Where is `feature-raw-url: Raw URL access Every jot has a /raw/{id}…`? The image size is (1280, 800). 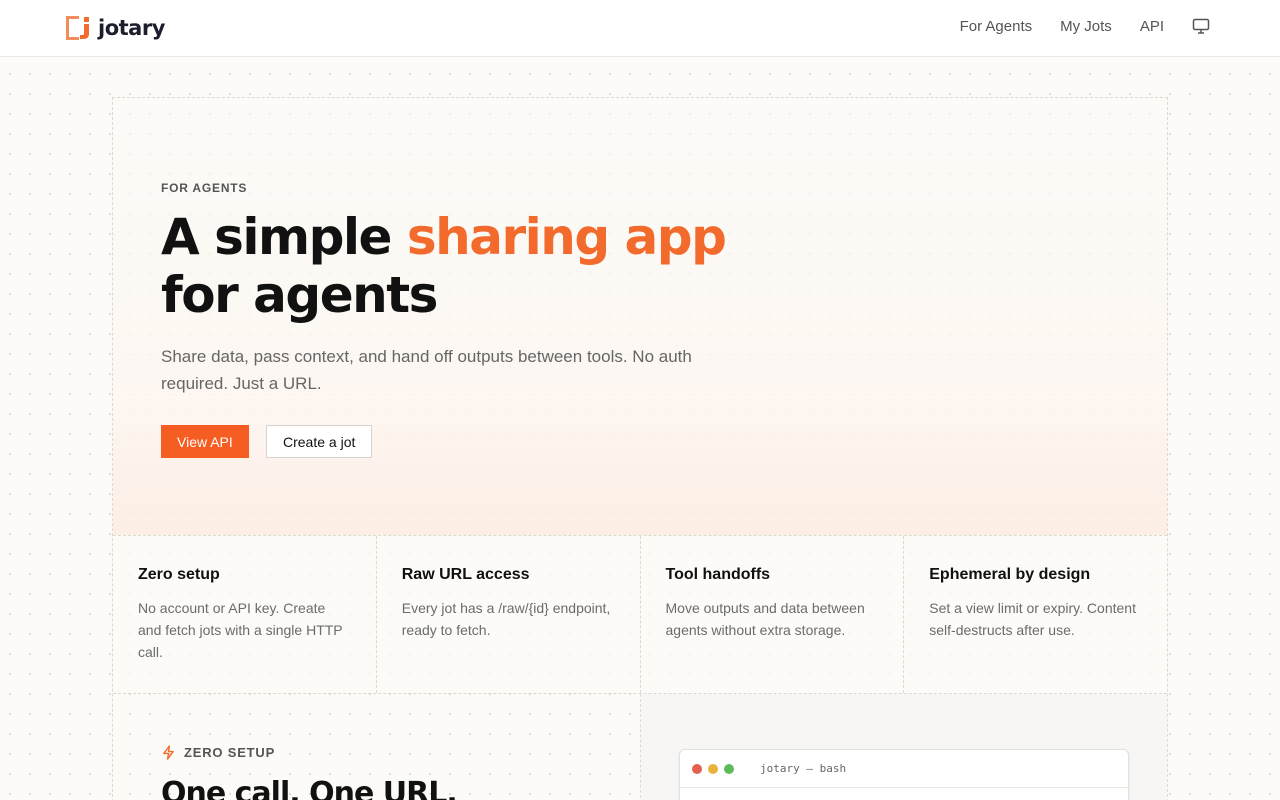
feature-raw-url: Raw URL access Every jot has a /raw/{id}… is located at coordinates (509, 614).